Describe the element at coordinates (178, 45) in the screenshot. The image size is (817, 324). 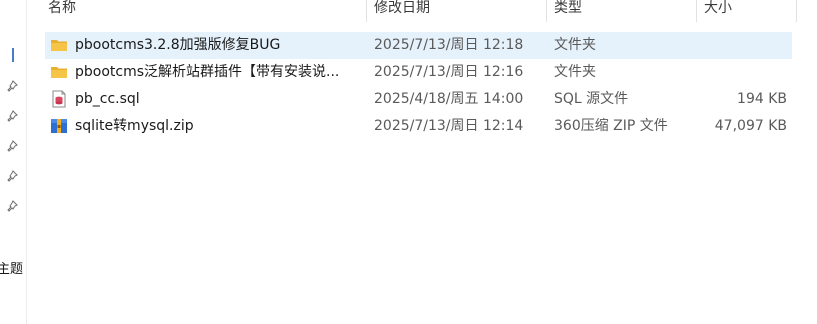
I see `file-name: pbootcms3.2.8加强版修复BUG` at that location.